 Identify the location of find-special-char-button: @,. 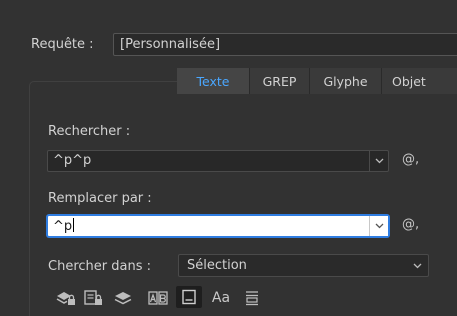
(410, 159).